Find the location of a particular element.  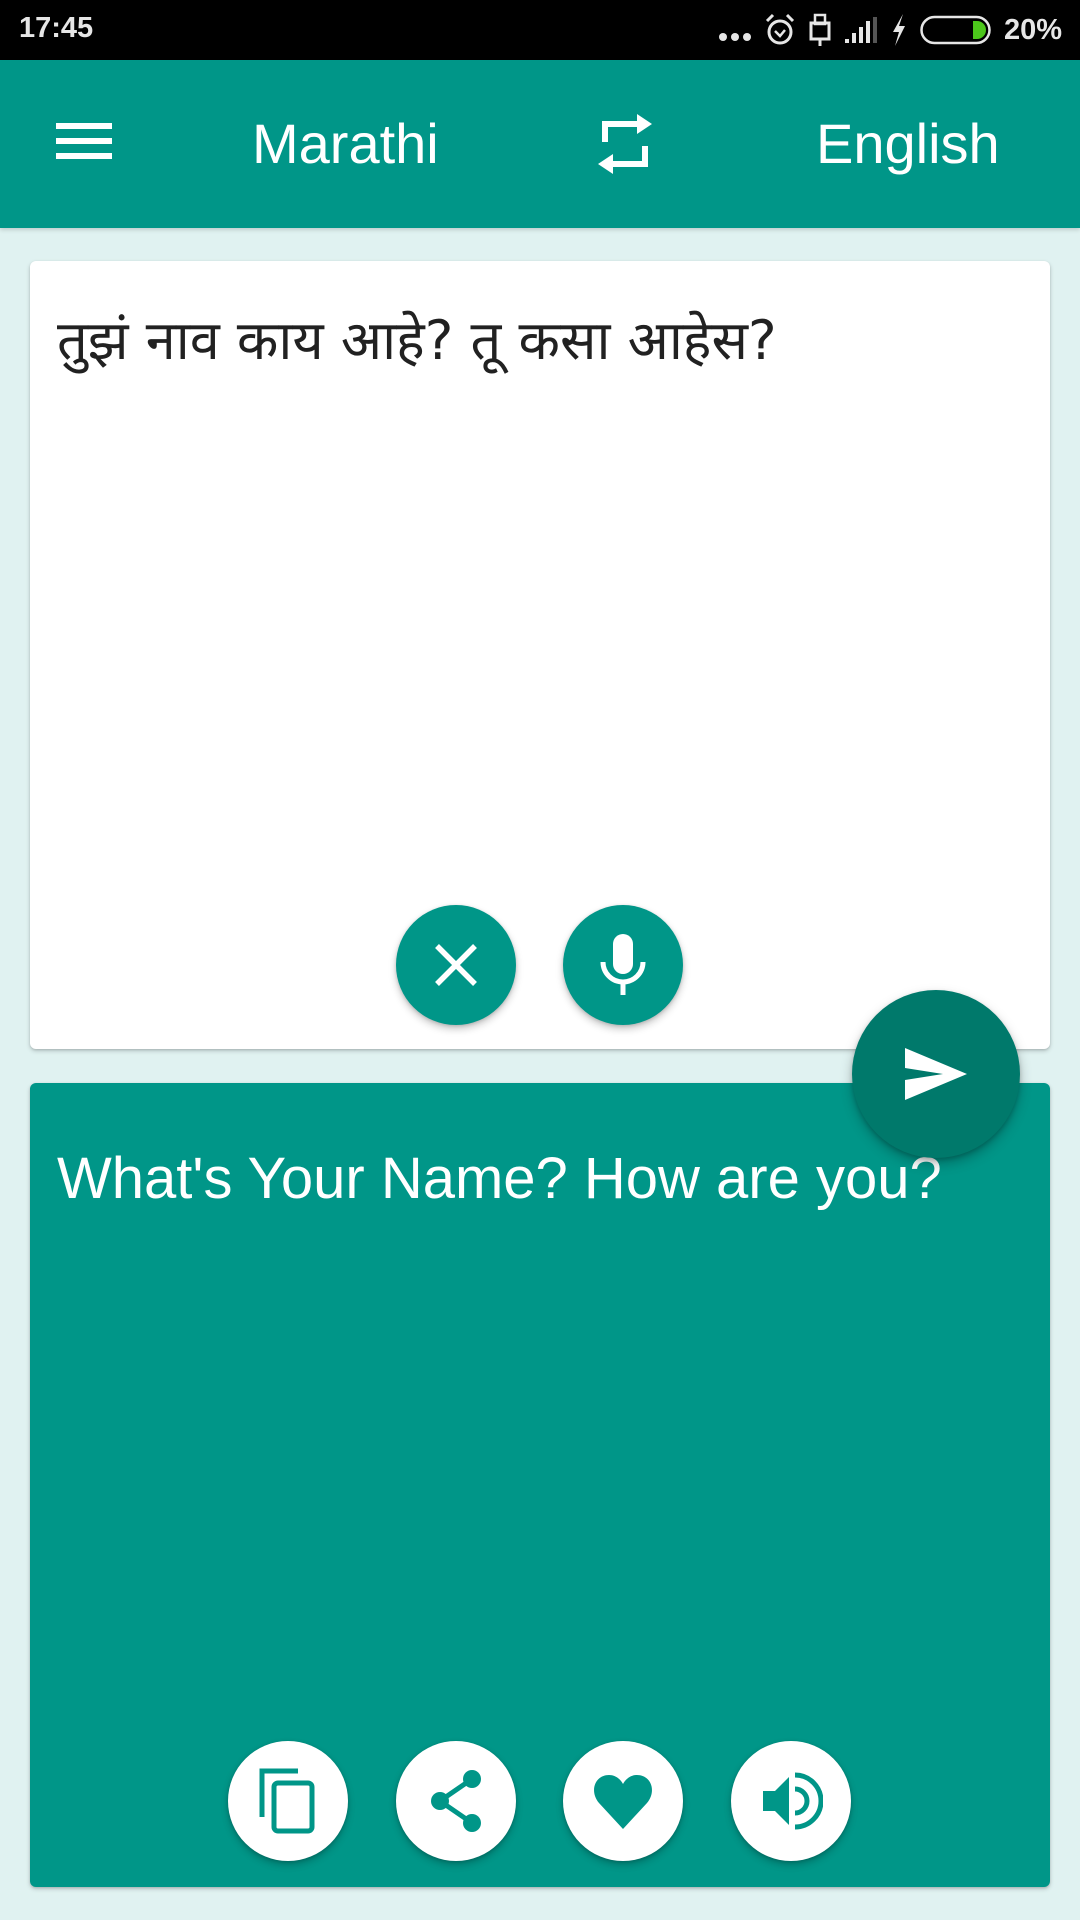

speaker-icon is located at coordinates (793, 1801).